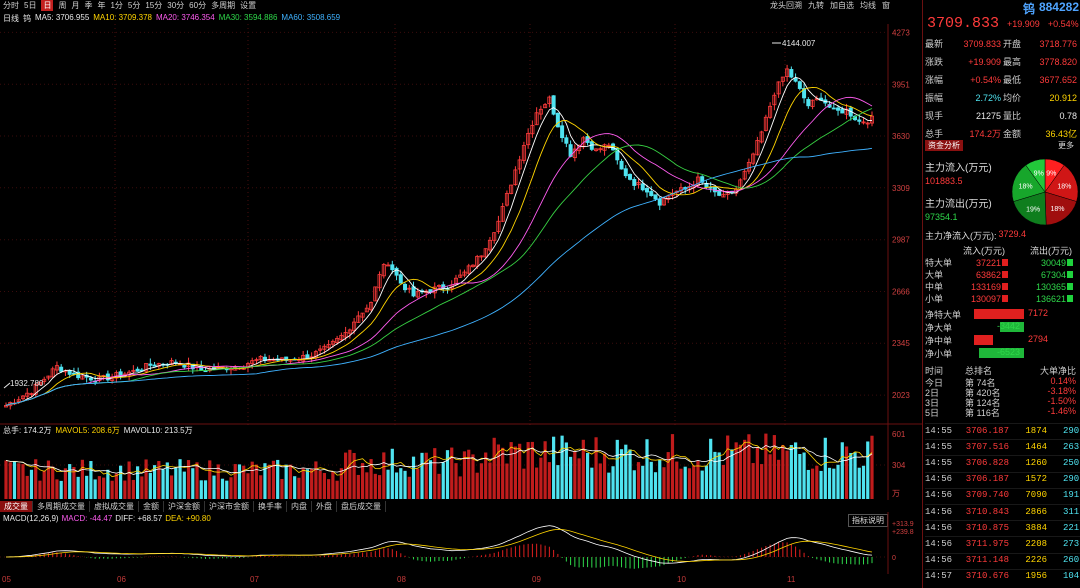  What do you see at coordinates (62, 5) in the screenshot?
I see `period-button: 周` at bounding box center [62, 5].